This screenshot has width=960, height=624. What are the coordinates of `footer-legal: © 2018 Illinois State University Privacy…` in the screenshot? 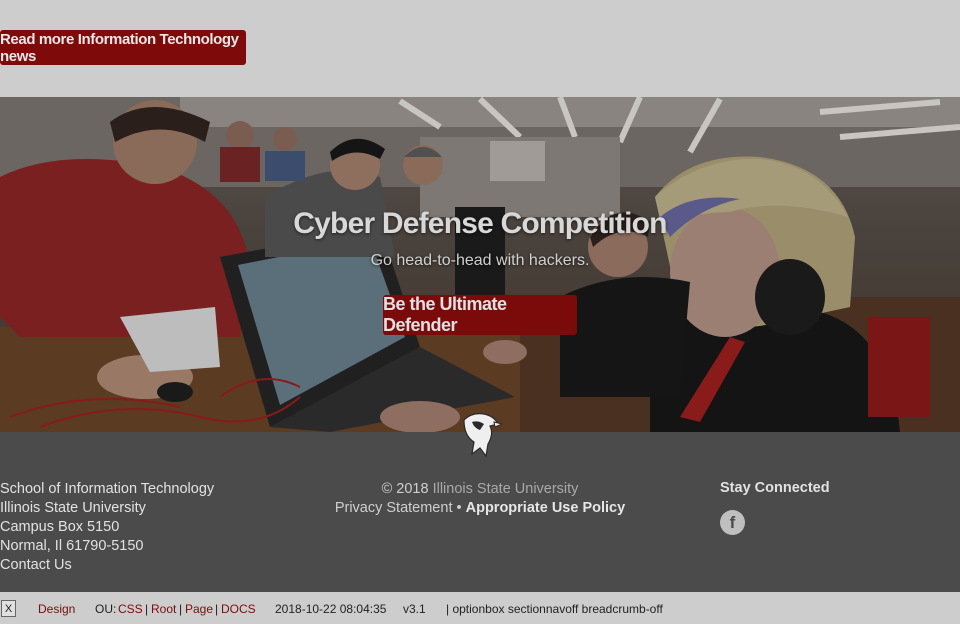 It's located at (480, 499).